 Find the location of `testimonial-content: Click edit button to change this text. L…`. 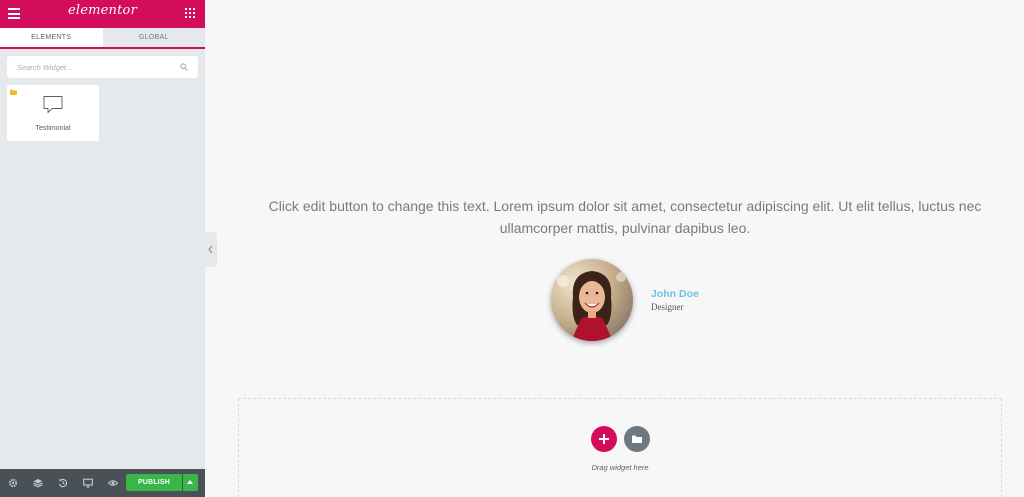

testimonial-content: Click edit button to change this text. L… is located at coordinates (625, 217).